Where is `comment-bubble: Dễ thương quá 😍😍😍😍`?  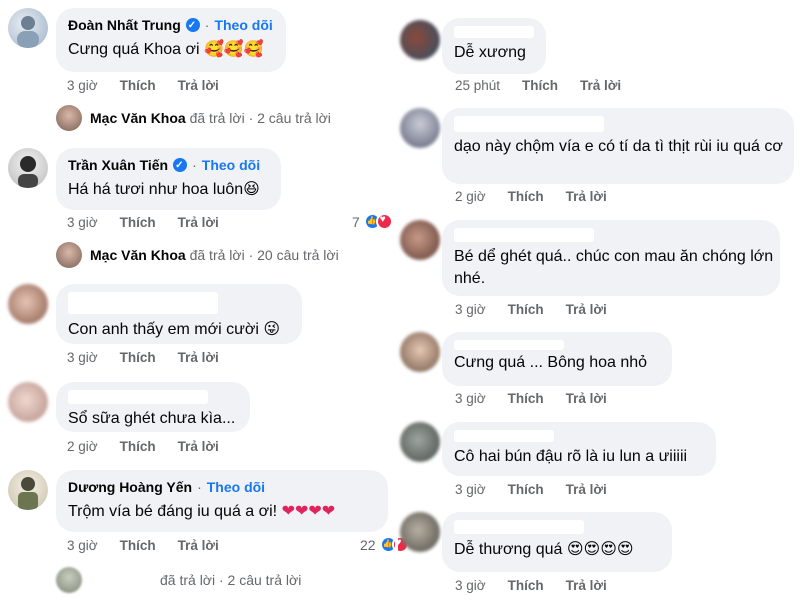 comment-bubble: Dễ thương quá 😍😍😍😍 is located at coordinates (557, 542).